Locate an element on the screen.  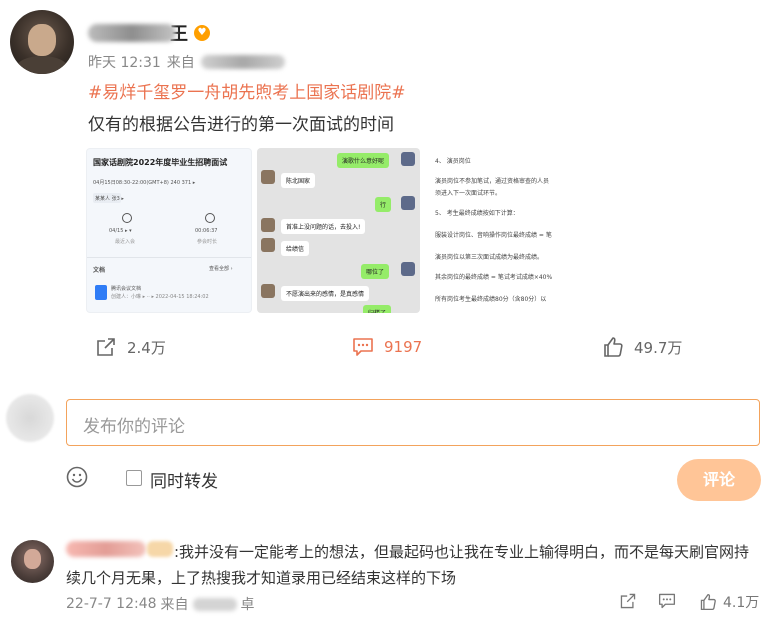
post-action-bar: 2.4万 9197 49.7万 is located at coordinates (385, 348).